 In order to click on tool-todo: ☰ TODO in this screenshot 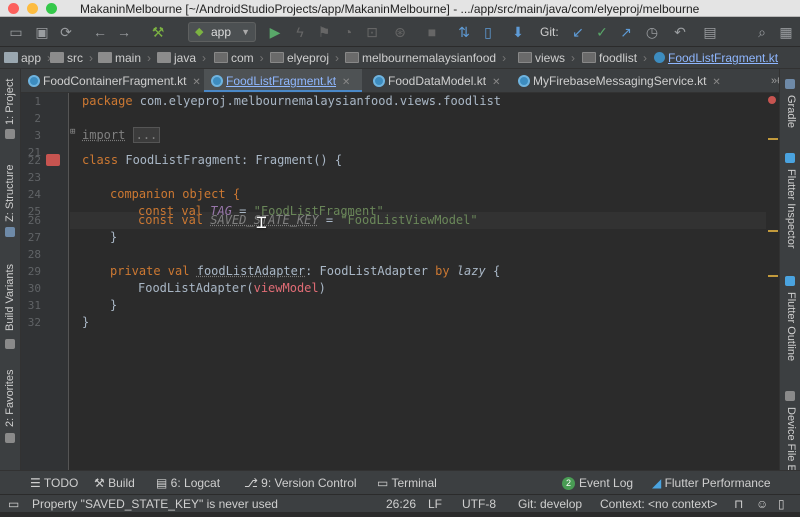, I will do `click(54, 483)`.